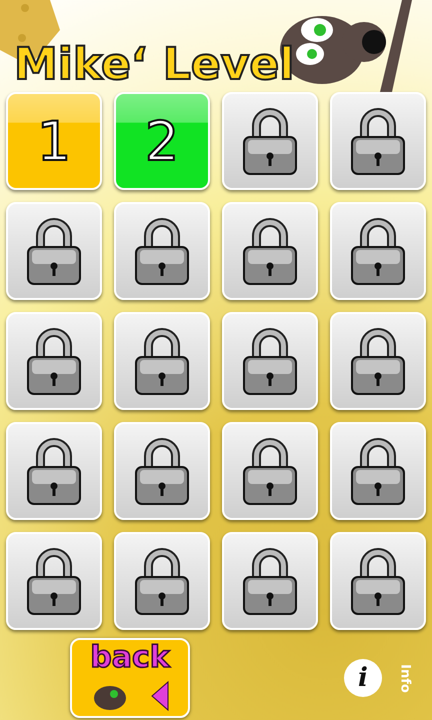 The width and height of the screenshot is (432, 720). Describe the element at coordinates (130, 678) in the screenshot. I see `back-button: back` at that location.